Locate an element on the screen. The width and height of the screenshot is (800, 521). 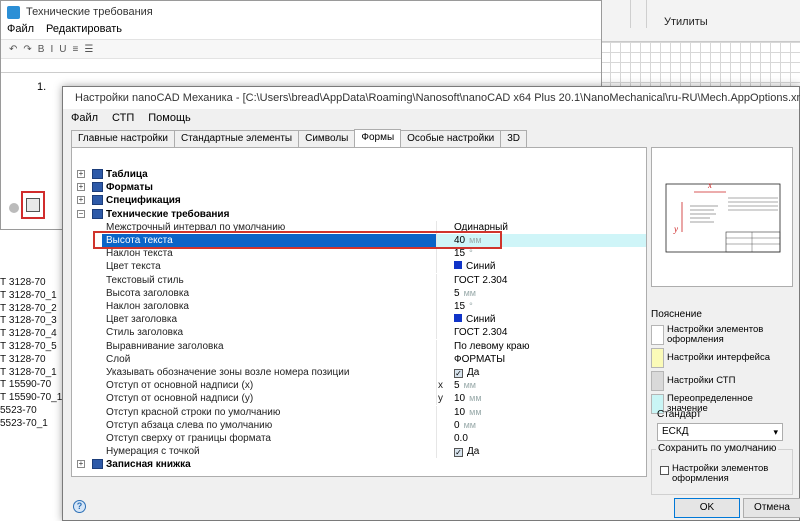
property-row: Отступ сверху от границы формата 0.0 is located at coordinates (359, 438).